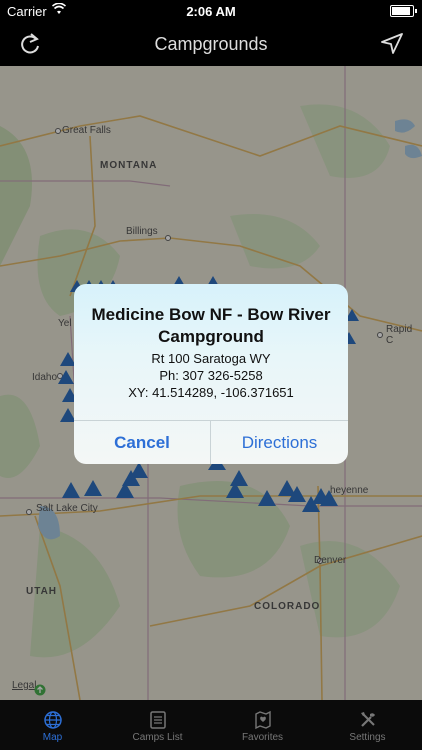  I want to click on tab-favorites: Favorites, so click(262, 725).